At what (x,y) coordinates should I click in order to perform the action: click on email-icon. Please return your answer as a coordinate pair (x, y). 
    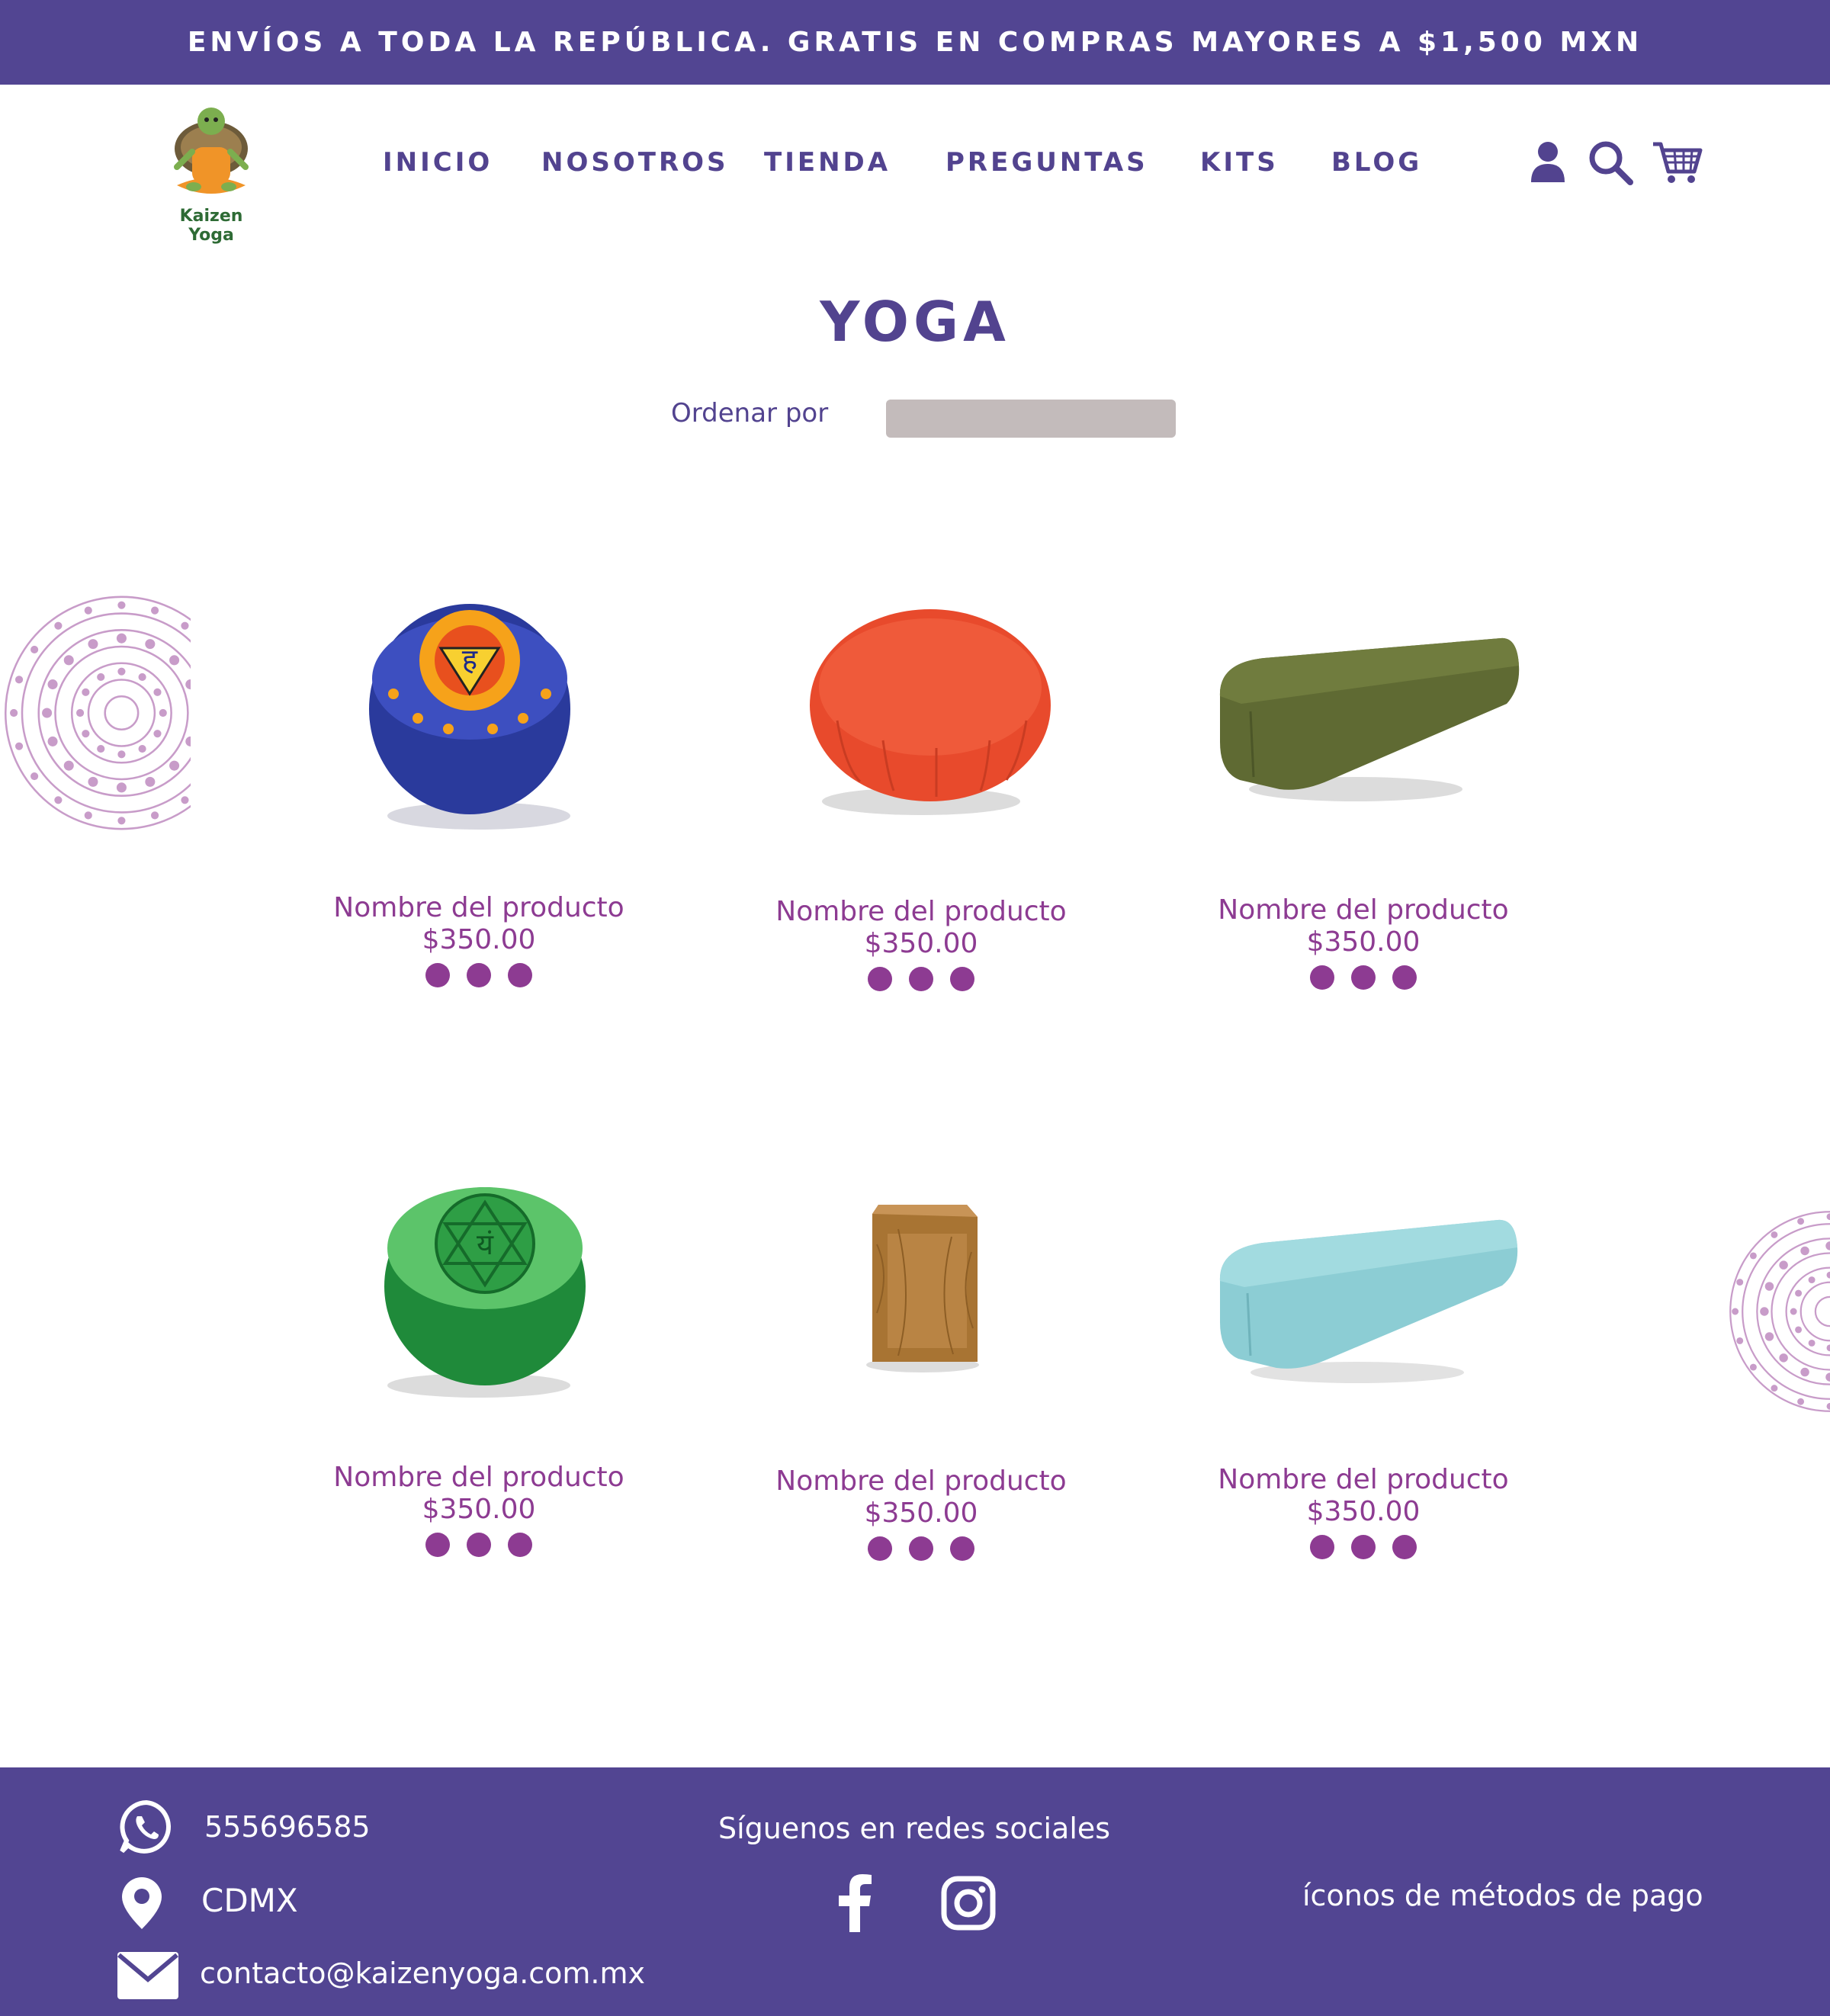
    Looking at the image, I should click on (148, 1975).